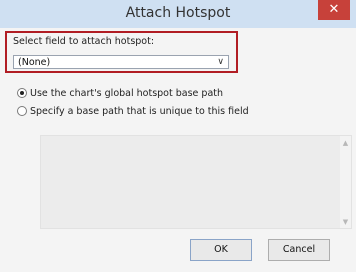  I want to click on field-label: Select field to attach hotspot:, so click(84, 41).